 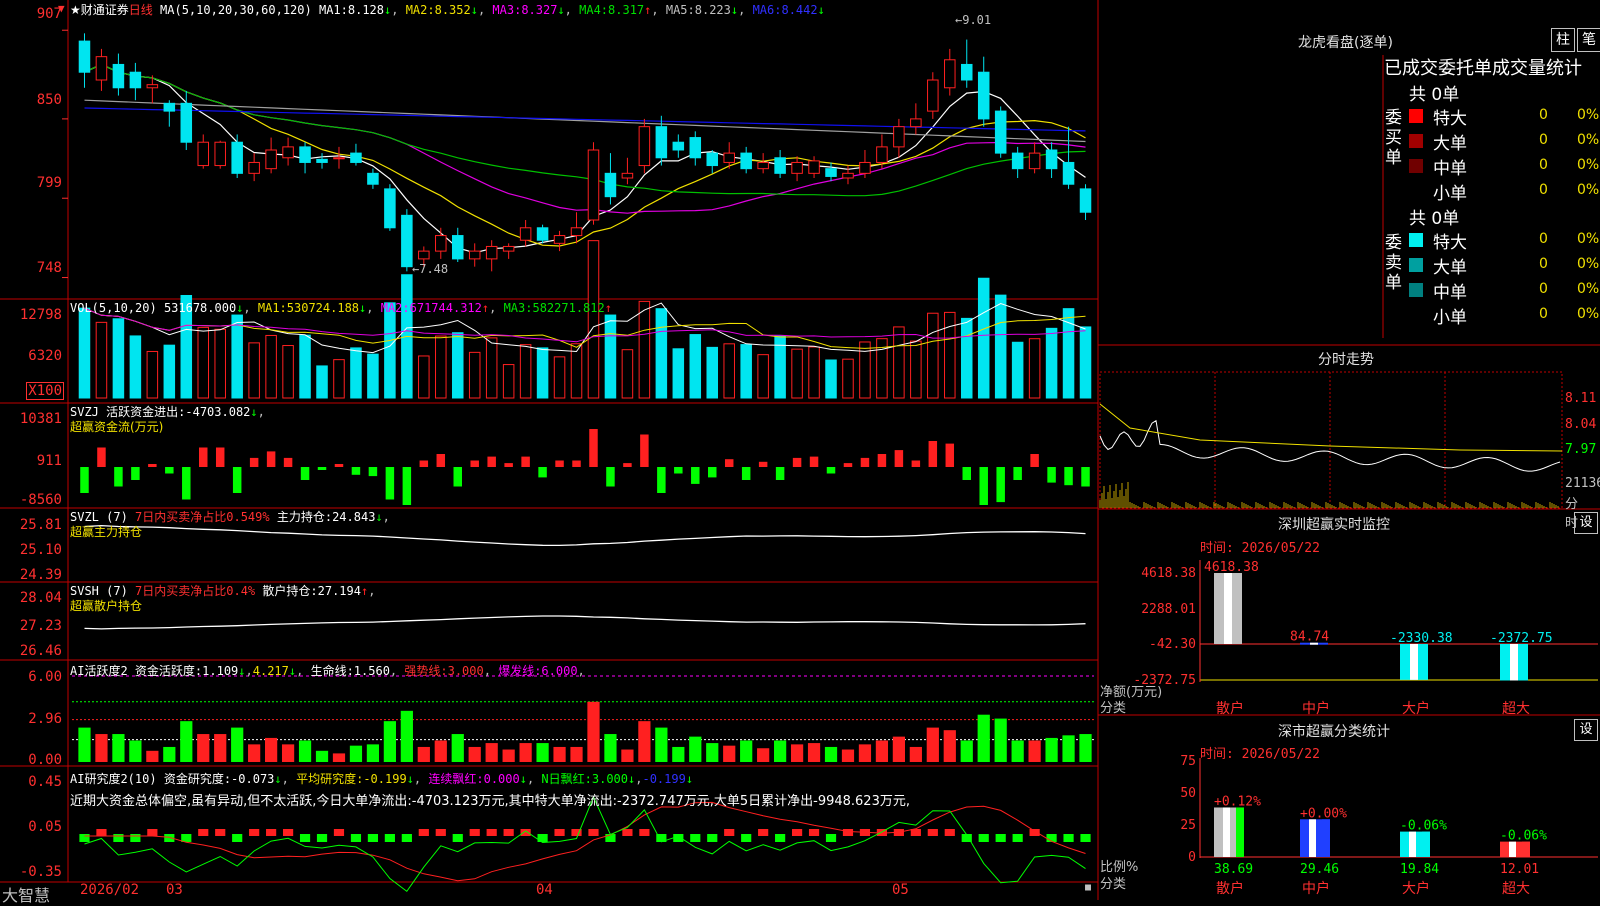 I want to click on sz-y-0: 4618.38, so click(x=1168, y=573).